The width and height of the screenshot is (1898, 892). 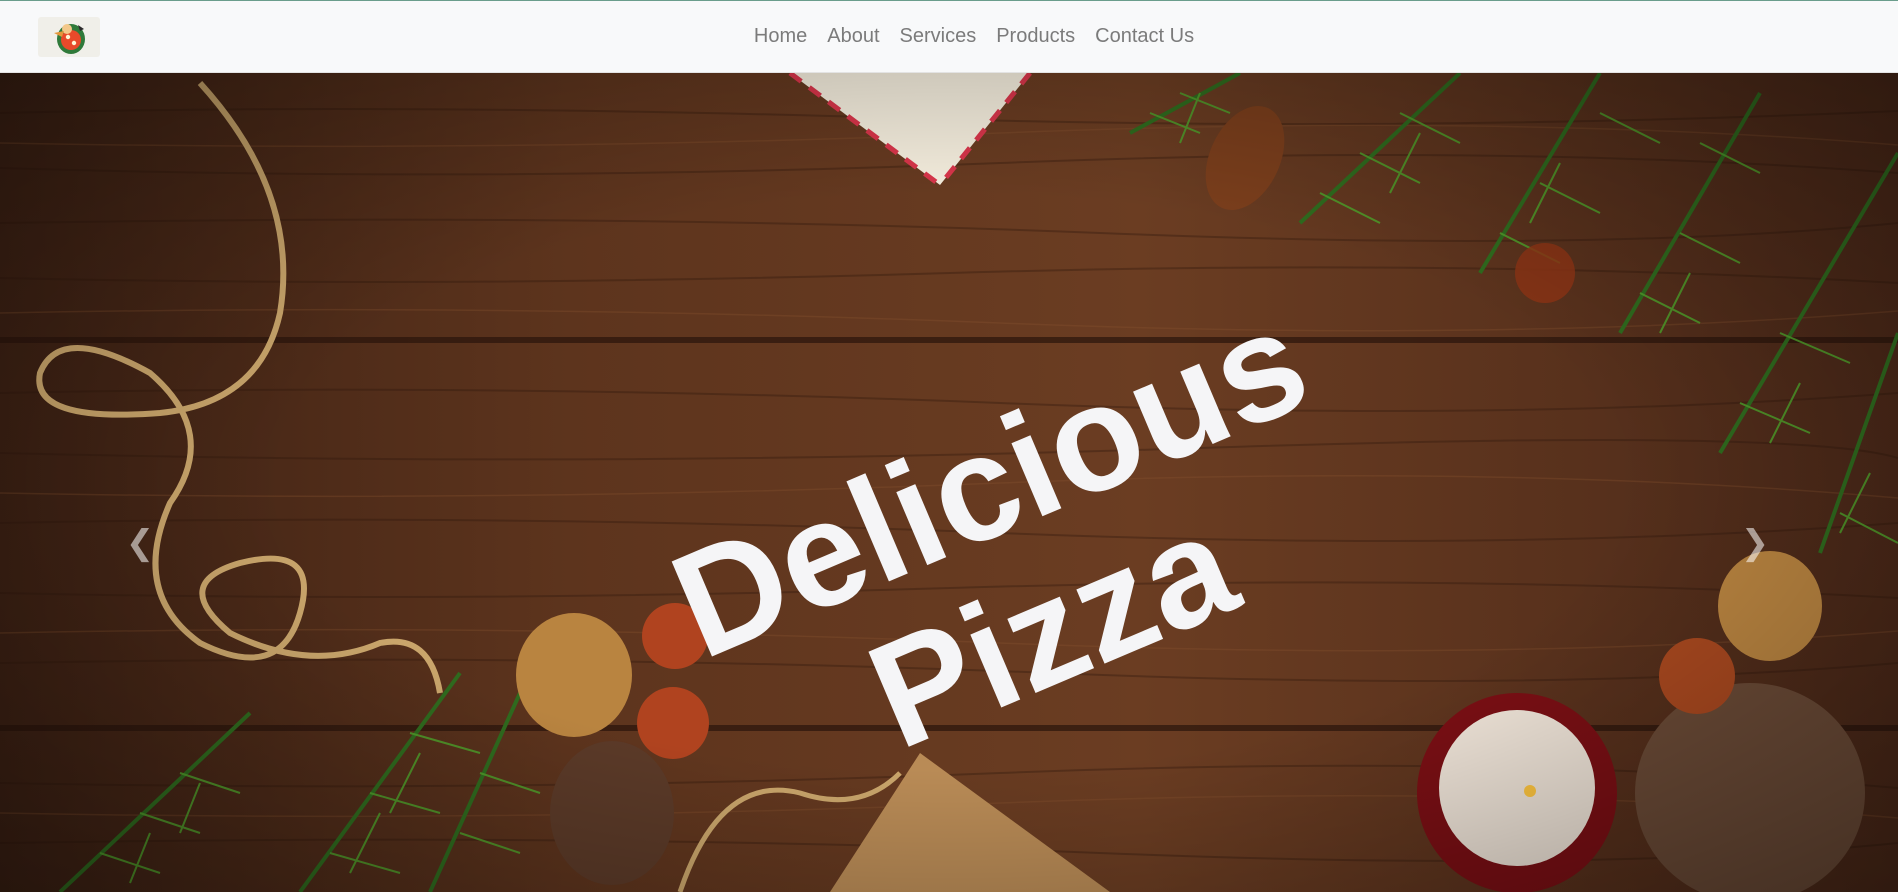 I want to click on chevron-right-icon: ❯, so click(x=1755, y=543).